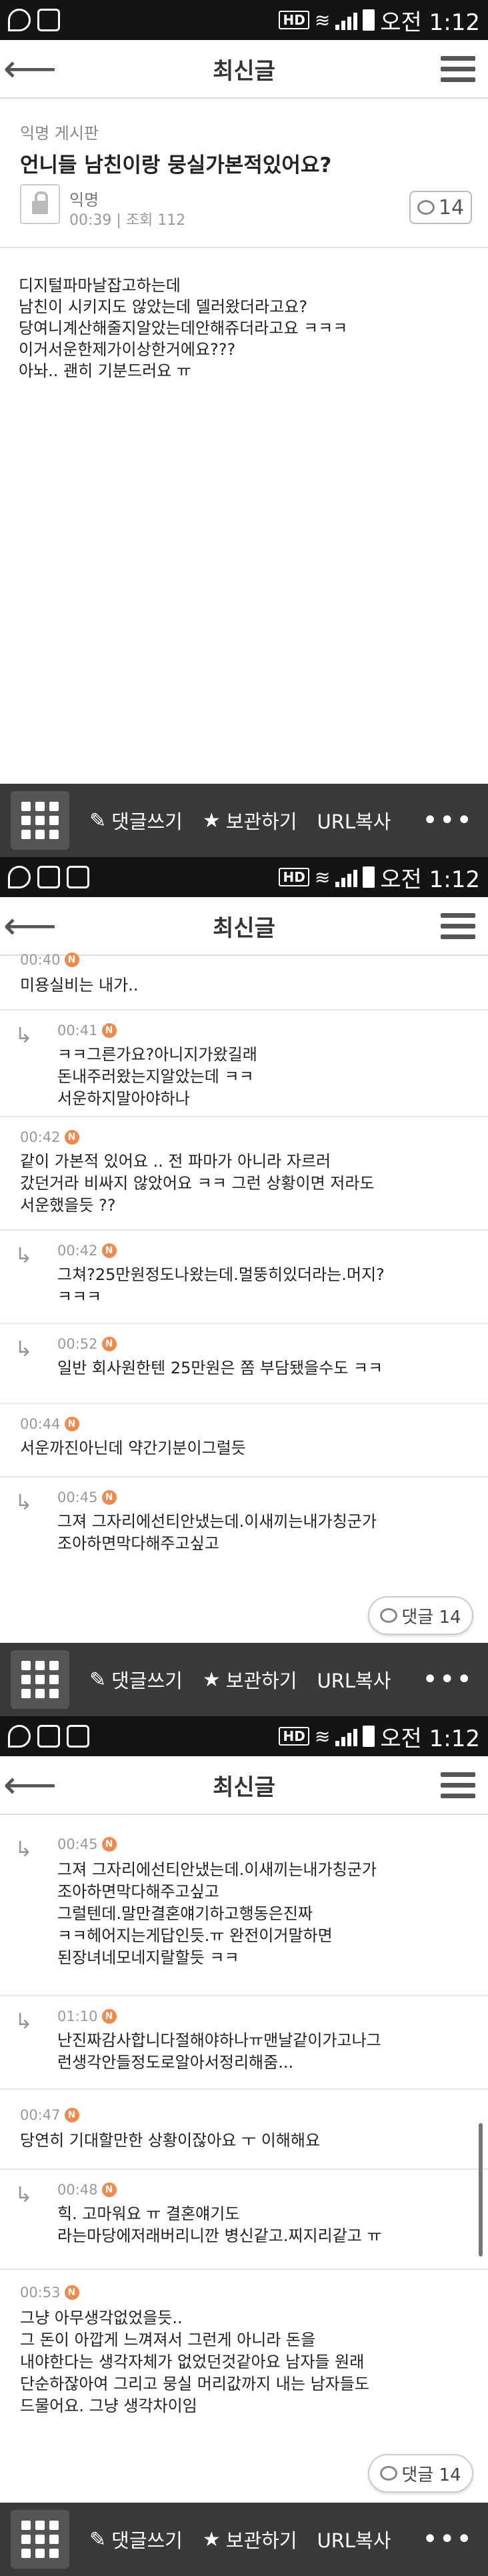  I want to click on comment-reply: ↳ 00:52 N 일반 회사원한텐 25만원은 쫌 부담됐을수도 ㅋㅋ, so click(244, 1364).